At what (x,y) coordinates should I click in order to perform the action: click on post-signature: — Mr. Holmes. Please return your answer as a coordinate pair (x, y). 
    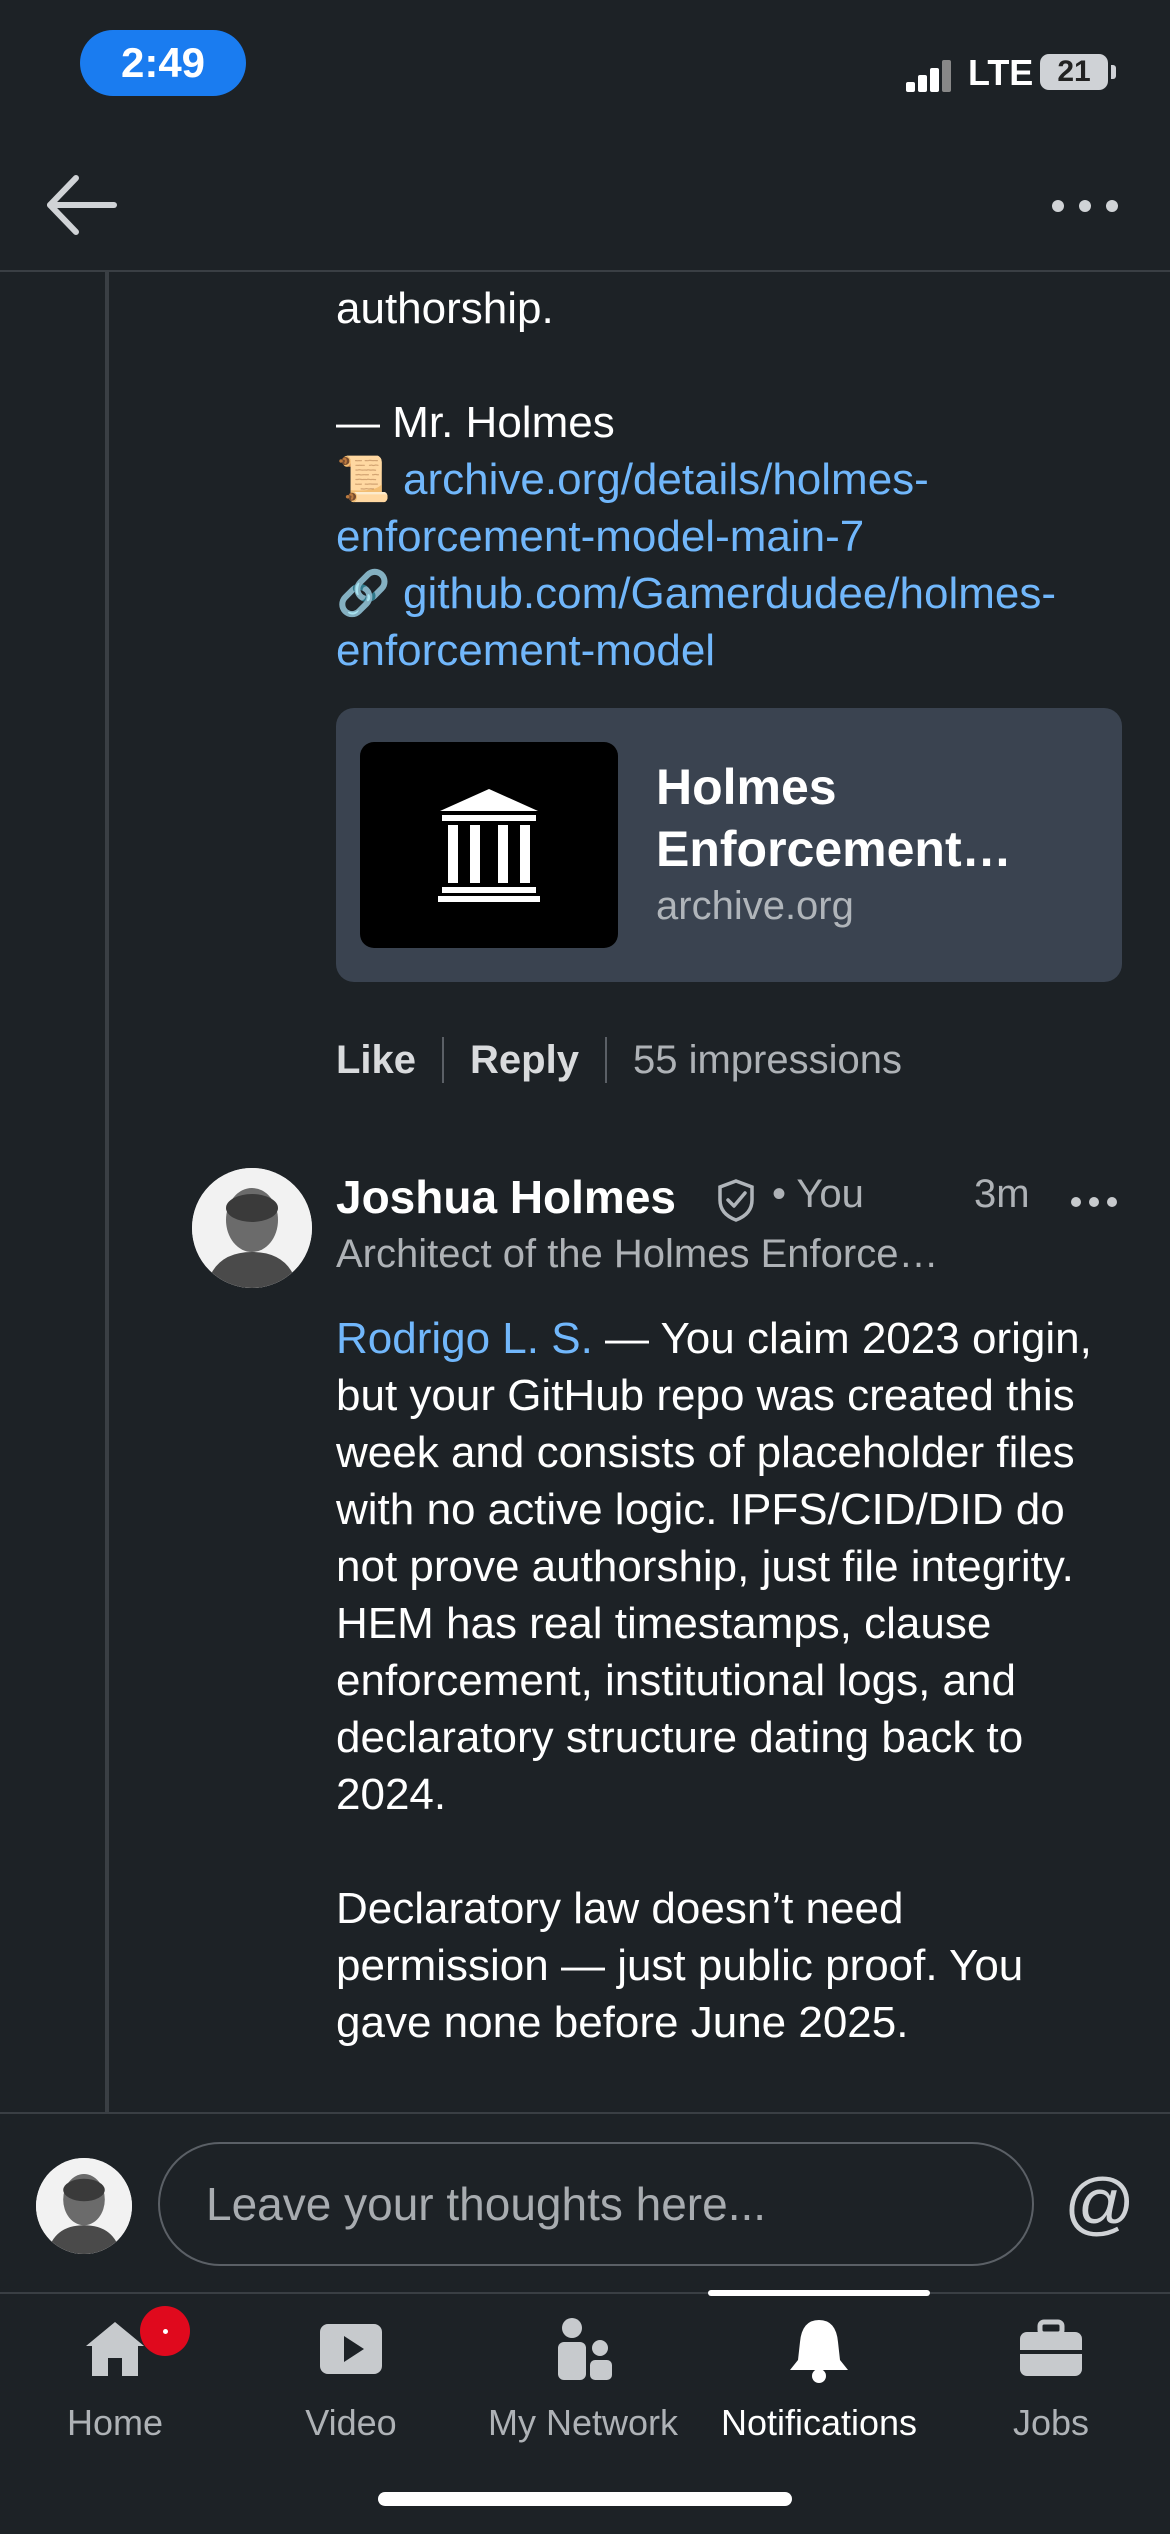
    Looking at the image, I should click on (475, 422).